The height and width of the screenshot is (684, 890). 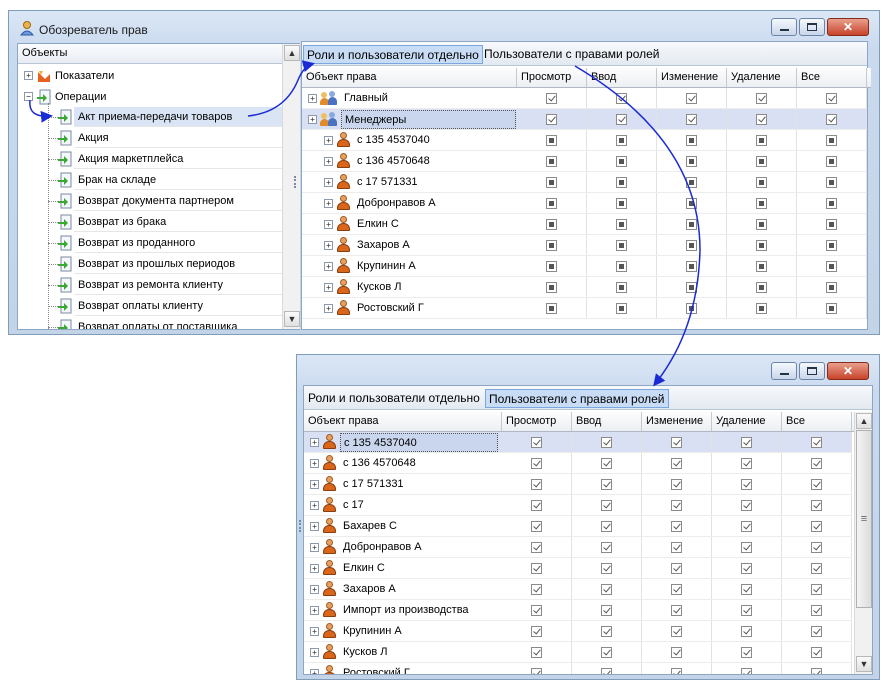 I want to click on minimize-button, so click(x=784, y=371).